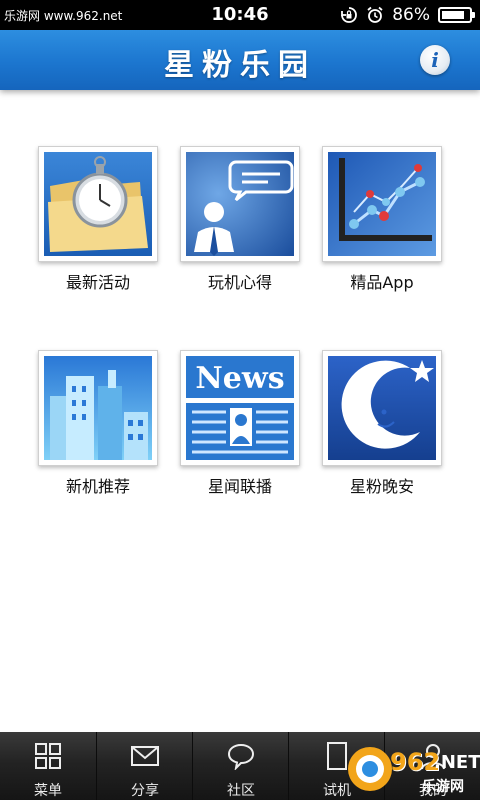  Describe the element at coordinates (241, 756) in the screenshot. I see `chat-bubble-icon` at that location.